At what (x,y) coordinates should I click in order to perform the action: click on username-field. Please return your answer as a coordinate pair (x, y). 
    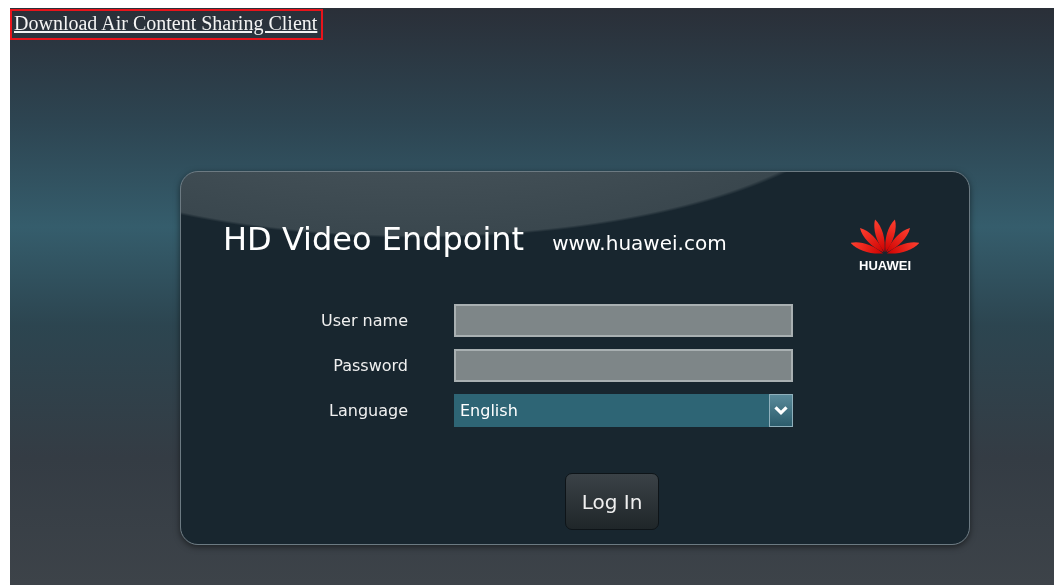
    Looking at the image, I should click on (623, 320).